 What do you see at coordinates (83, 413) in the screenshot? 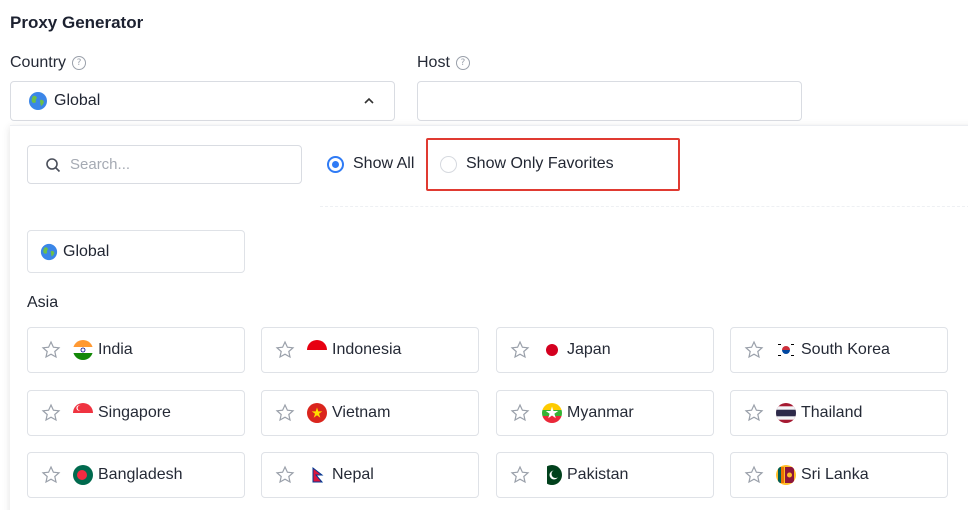
I see `singapore-flag-icon` at bounding box center [83, 413].